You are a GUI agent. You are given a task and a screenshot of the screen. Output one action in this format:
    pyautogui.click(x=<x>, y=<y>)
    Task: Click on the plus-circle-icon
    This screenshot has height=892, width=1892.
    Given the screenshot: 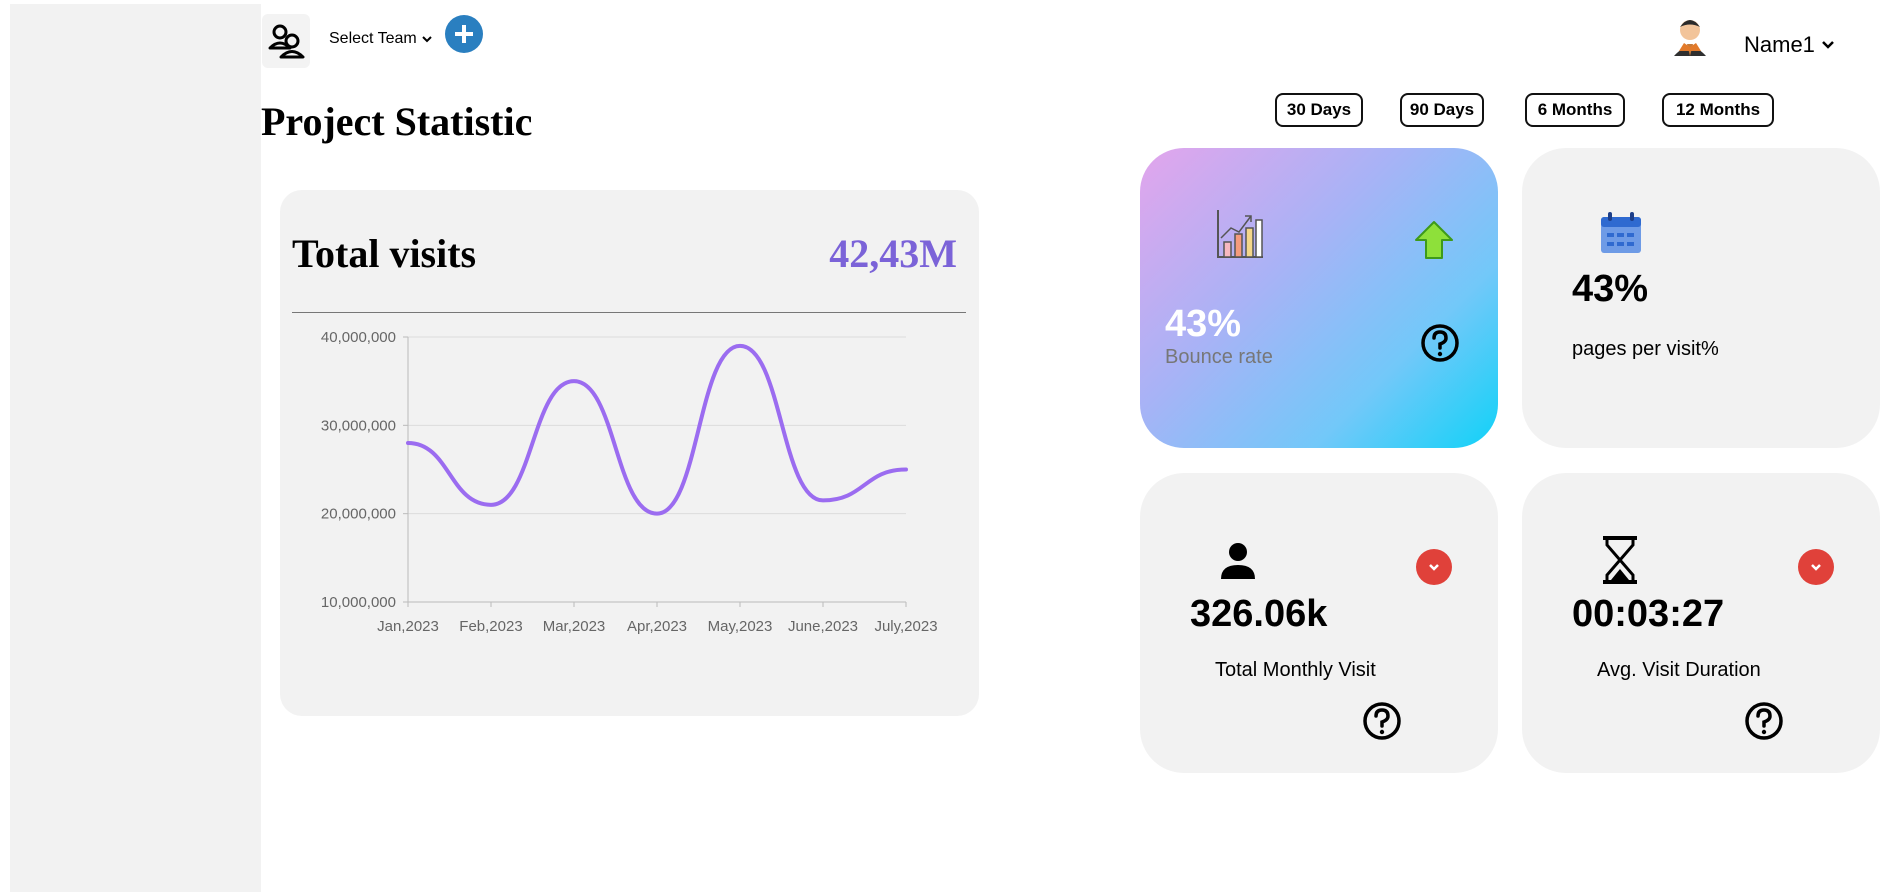 What is the action you would take?
    pyautogui.click(x=464, y=34)
    